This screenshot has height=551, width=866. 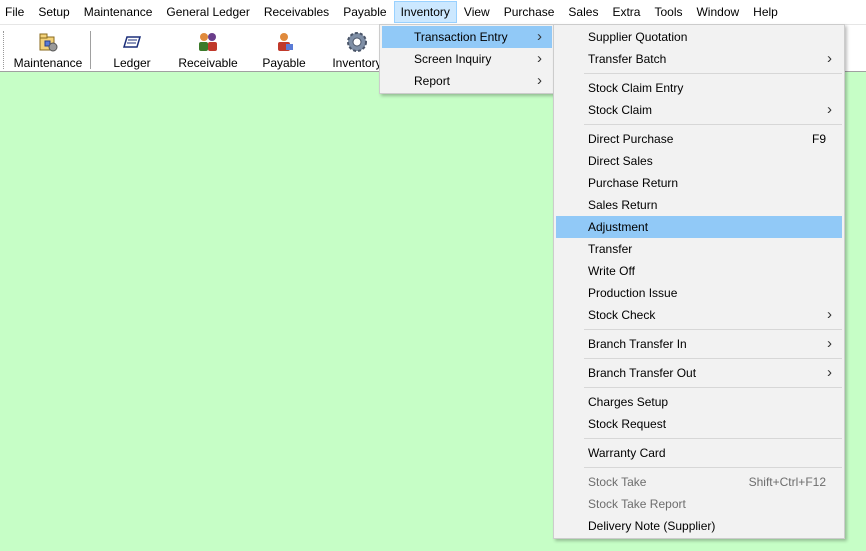 I want to click on menu-item-production-issue: Production Issue, so click(x=699, y=293).